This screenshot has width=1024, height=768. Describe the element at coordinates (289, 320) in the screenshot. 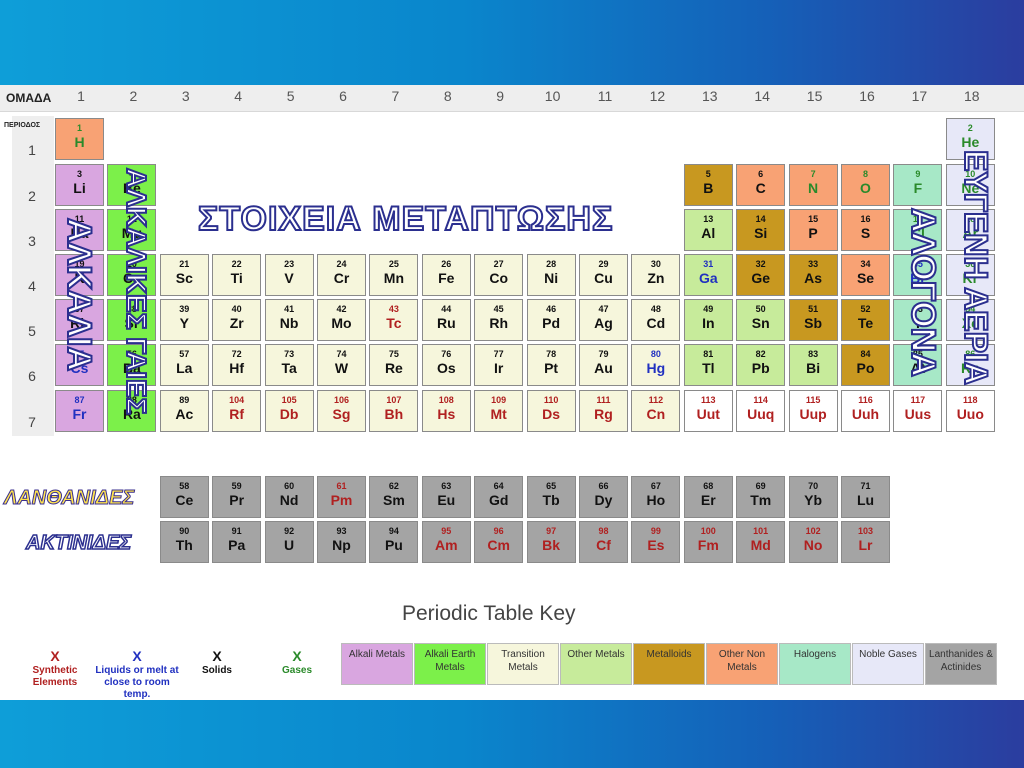

I see `element-cell: 41 Nb` at that location.